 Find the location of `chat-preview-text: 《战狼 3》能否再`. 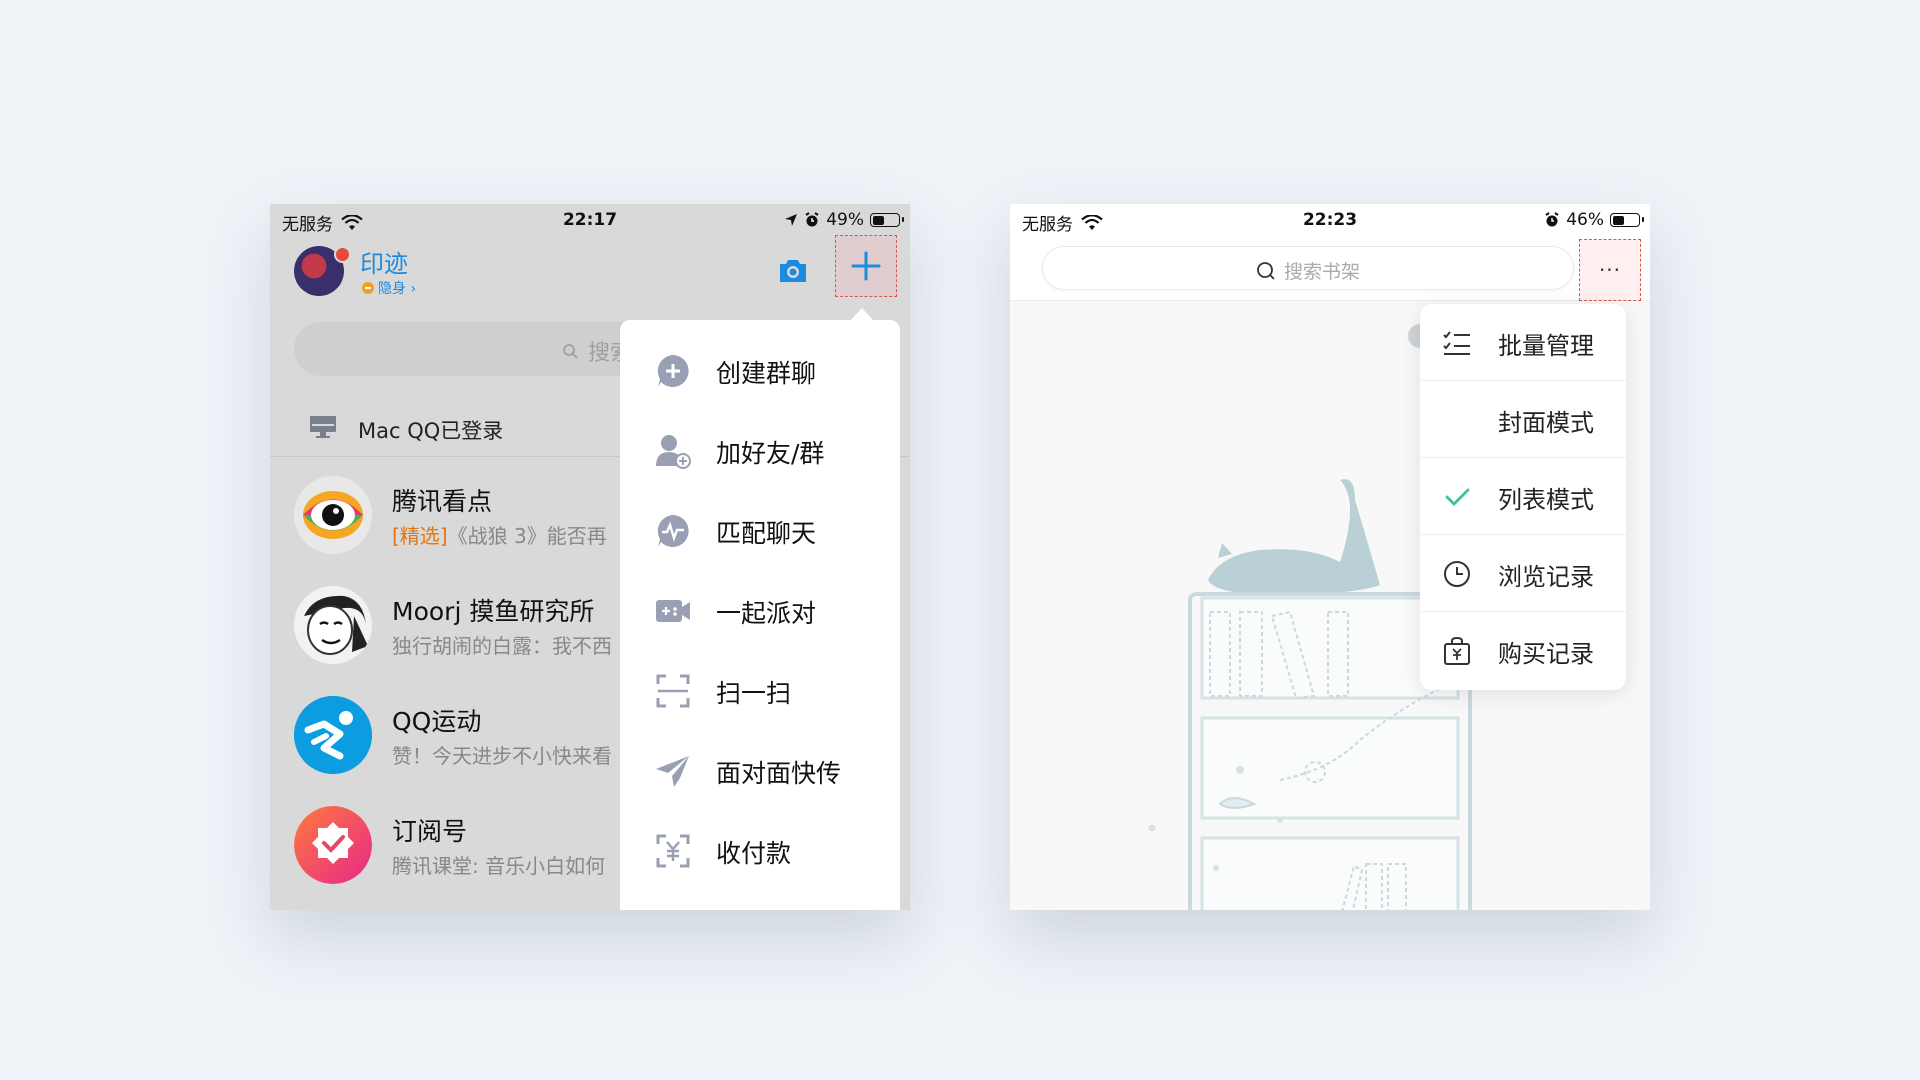

chat-preview-text: 《战狼 3》能否再 is located at coordinates (527, 536).